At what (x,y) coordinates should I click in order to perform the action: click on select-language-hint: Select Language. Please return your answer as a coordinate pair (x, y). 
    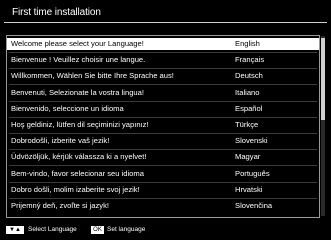
    Looking at the image, I should click on (52, 229).